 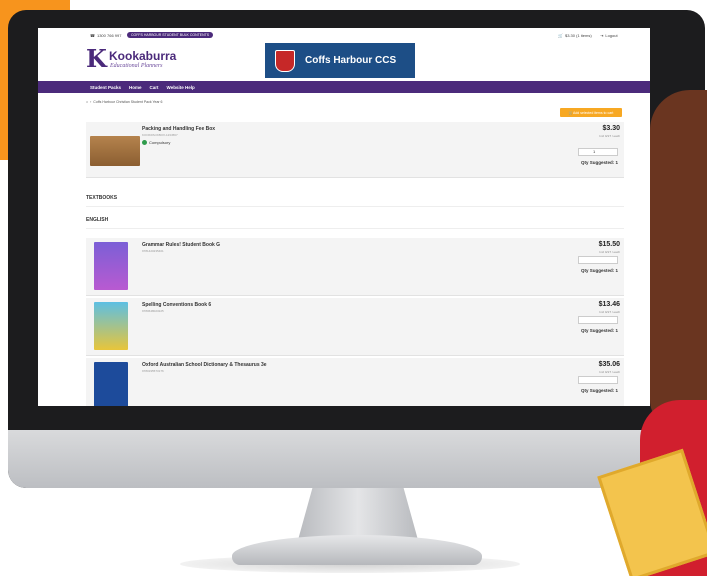 I want to click on compulsory-badge: Compulsory, so click(x=156, y=142).